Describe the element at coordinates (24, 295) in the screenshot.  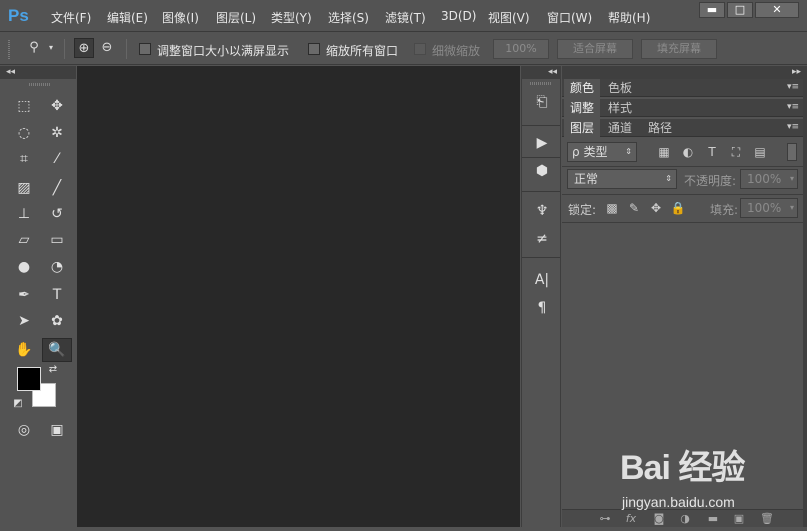
I see `pen-tool-icon: ✒` at that location.